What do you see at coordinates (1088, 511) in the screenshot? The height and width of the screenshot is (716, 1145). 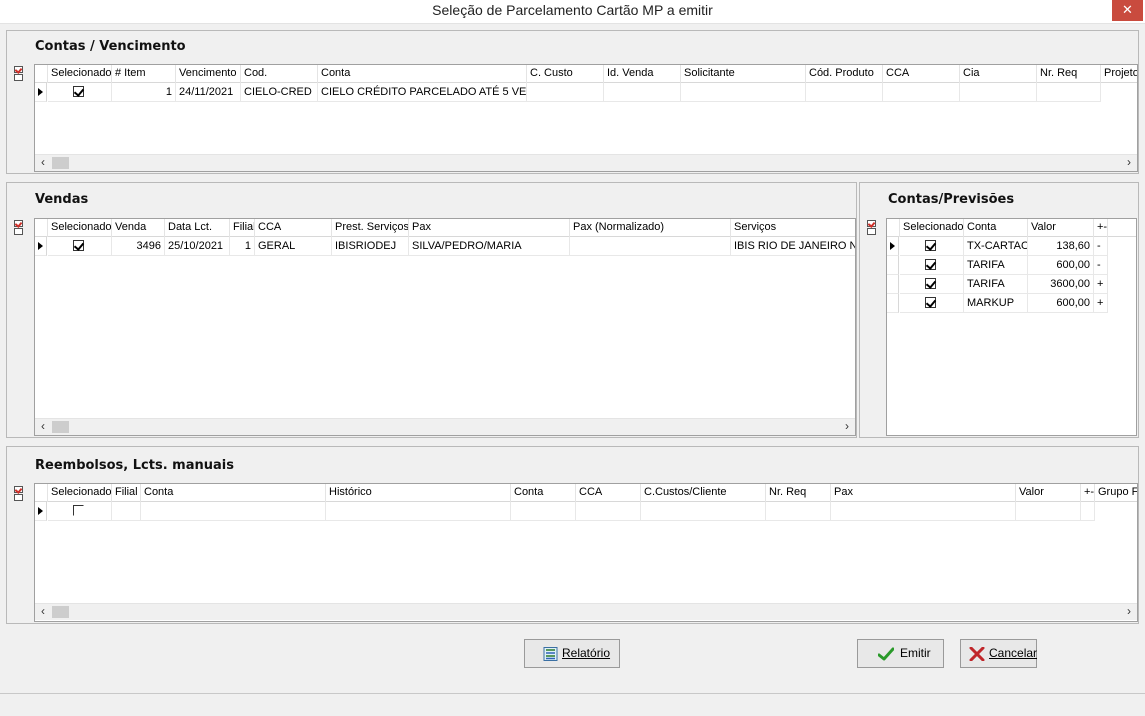 I see `cell-sinal` at bounding box center [1088, 511].